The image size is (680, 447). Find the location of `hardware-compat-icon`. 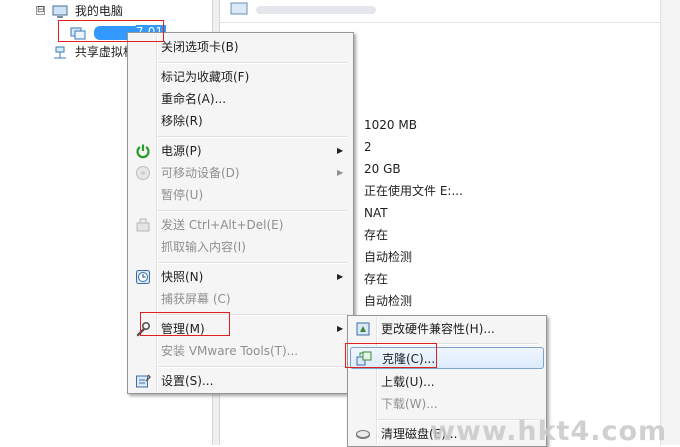

hardware-compat-icon is located at coordinates (363, 329).